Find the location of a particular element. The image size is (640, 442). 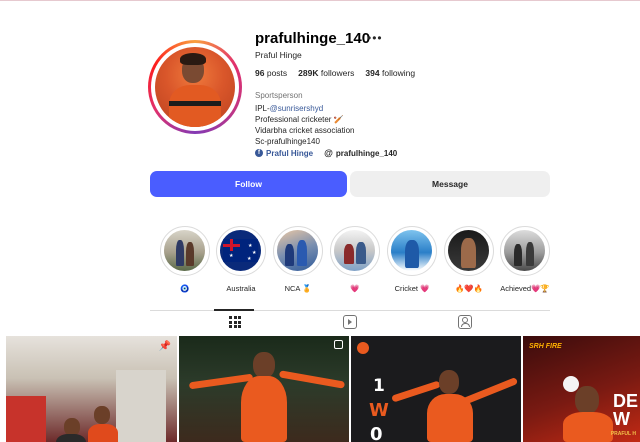

threads-icon: @ is located at coordinates (328, 153).